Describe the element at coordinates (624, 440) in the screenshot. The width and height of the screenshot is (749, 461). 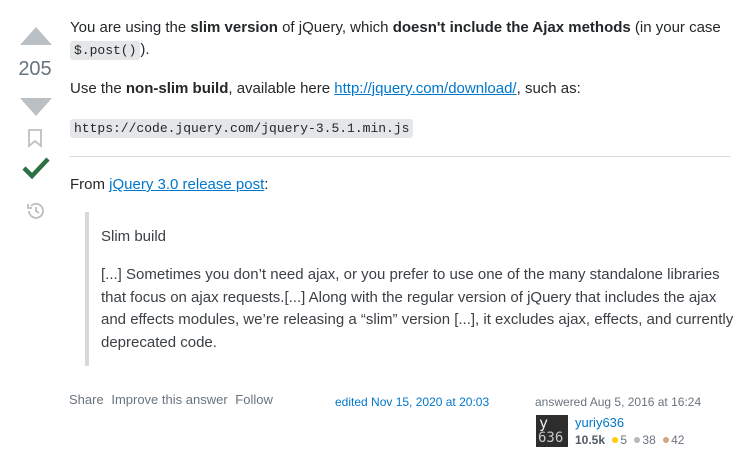
I see `gold-badge-count: 5` at that location.